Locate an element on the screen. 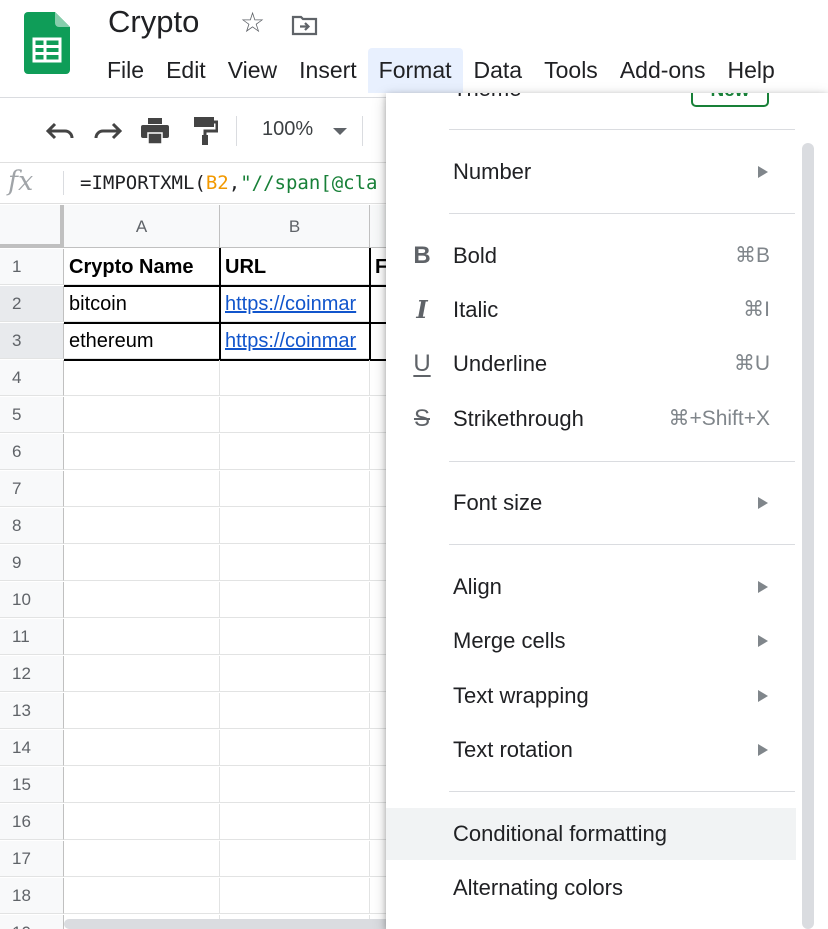 This screenshot has width=828, height=929. row-header: 3 is located at coordinates (32, 341).